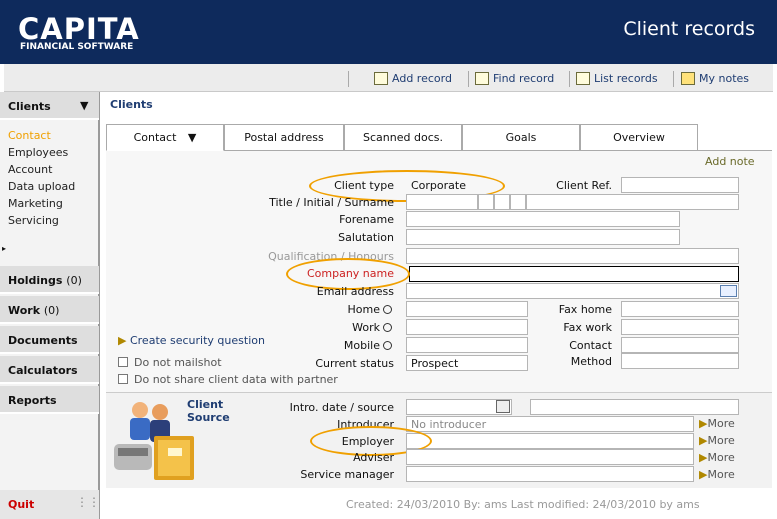 This screenshot has height=519, width=777. What do you see at coordinates (413, 78) in the screenshot?
I see `add-record-button: Add record` at bounding box center [413, 78].